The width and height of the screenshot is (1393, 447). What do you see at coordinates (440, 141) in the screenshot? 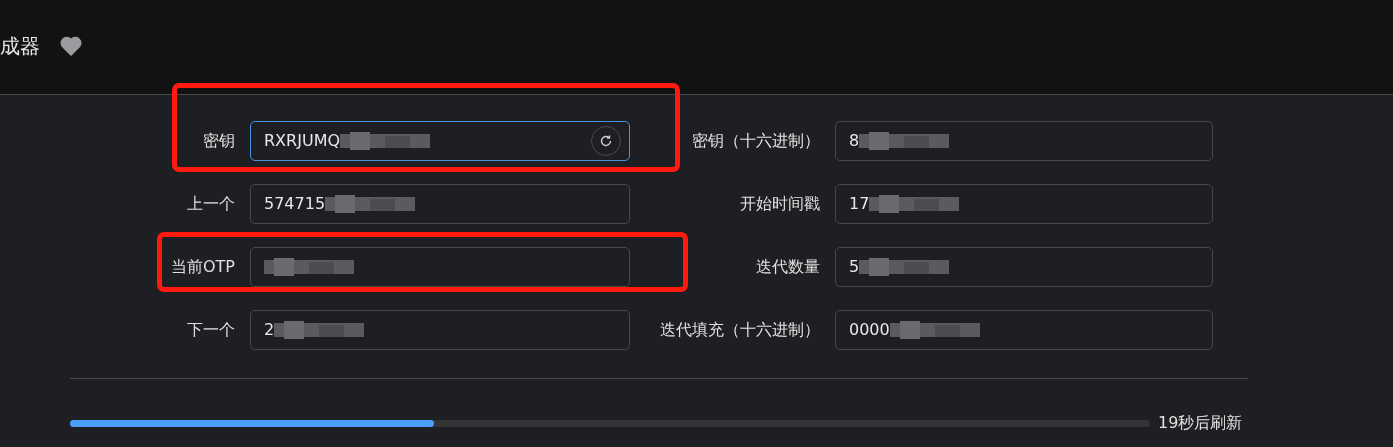
I see `text-field: RXRJUMQ` at bounding box center [440, 141].